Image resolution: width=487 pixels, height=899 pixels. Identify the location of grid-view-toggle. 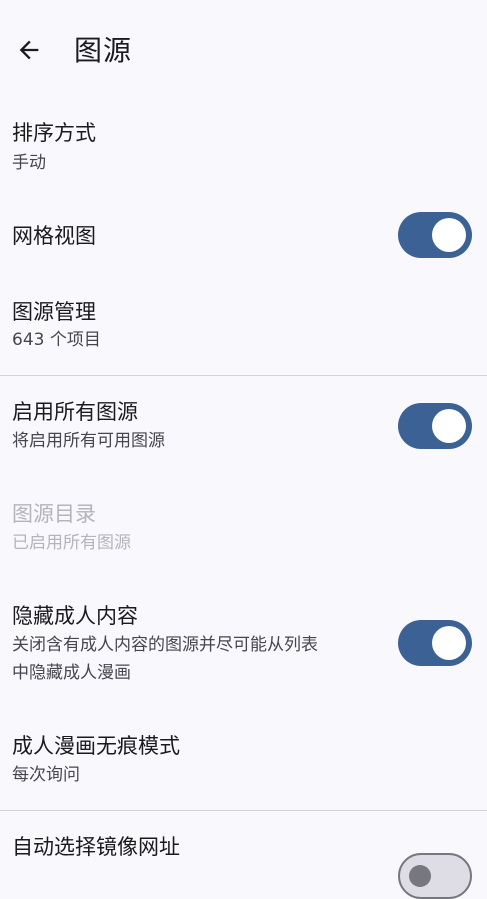
(435, 235).